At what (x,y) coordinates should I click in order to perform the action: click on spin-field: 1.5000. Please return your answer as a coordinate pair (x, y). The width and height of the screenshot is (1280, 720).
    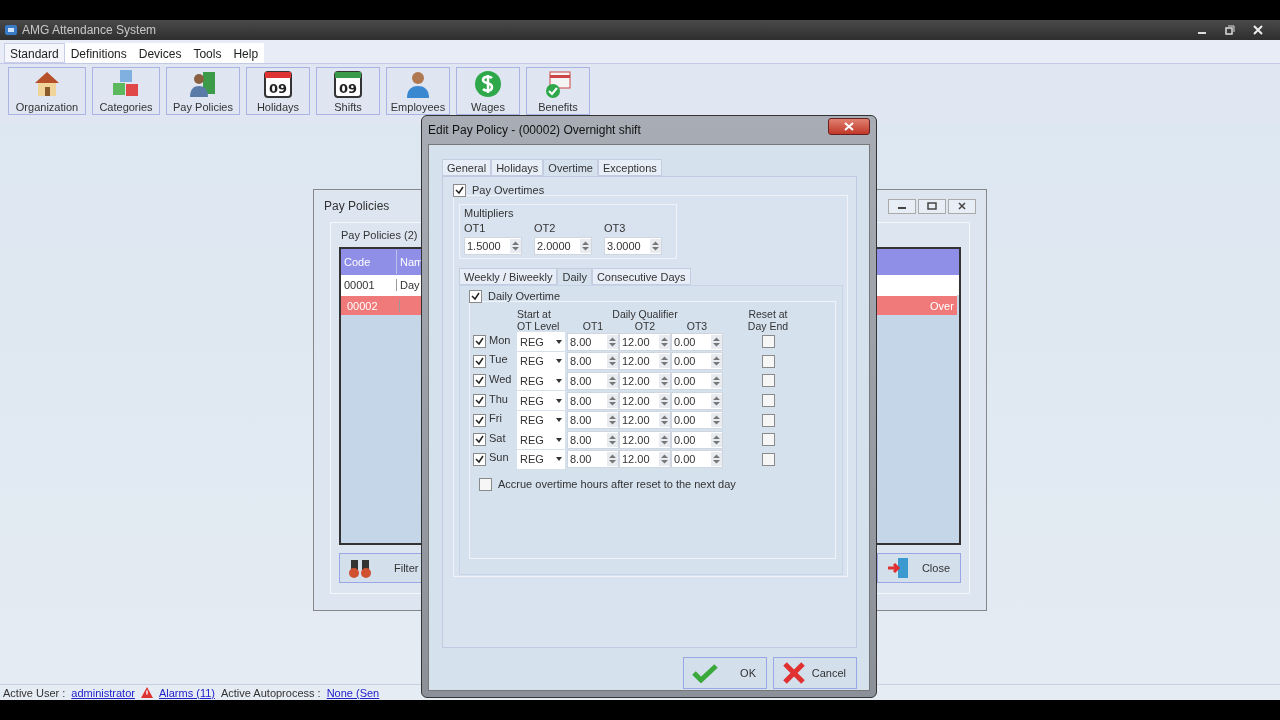
    Looking at the image, I should click on (493, 246).